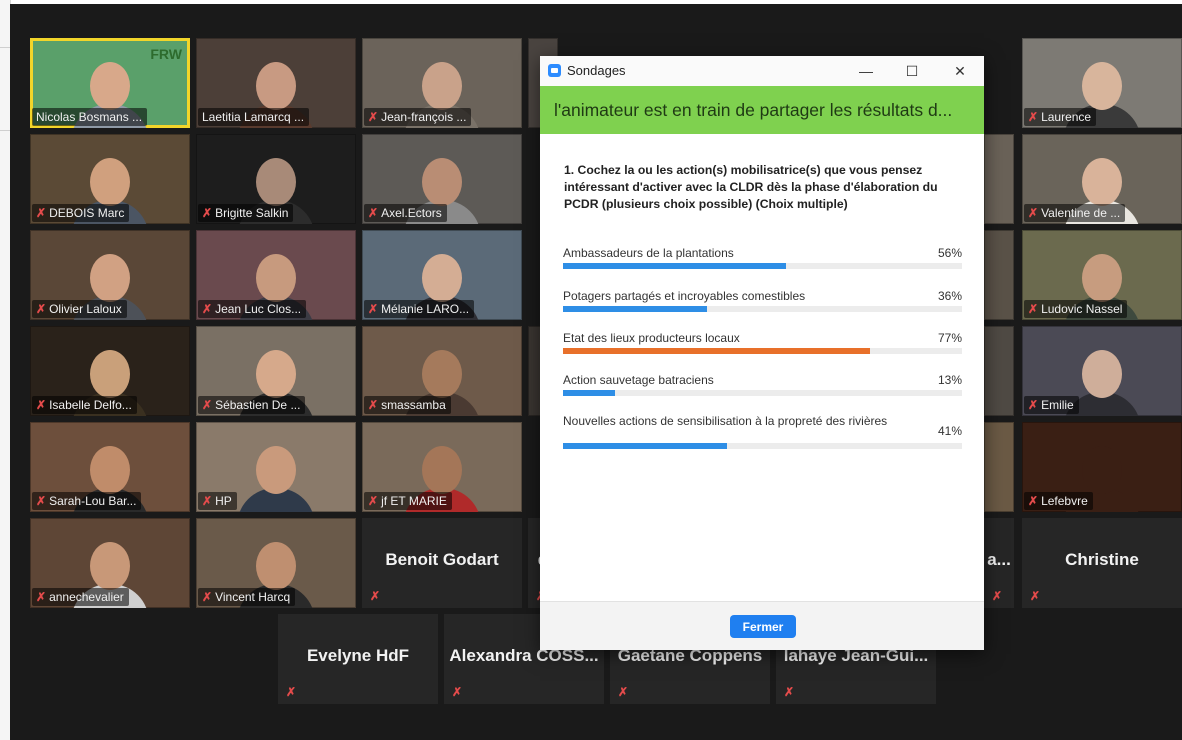 The image size is (1182, 740). Describe the element at coordinates (217, 501) in the screenshot. I see `participant-name: ✗ HP` at that location.